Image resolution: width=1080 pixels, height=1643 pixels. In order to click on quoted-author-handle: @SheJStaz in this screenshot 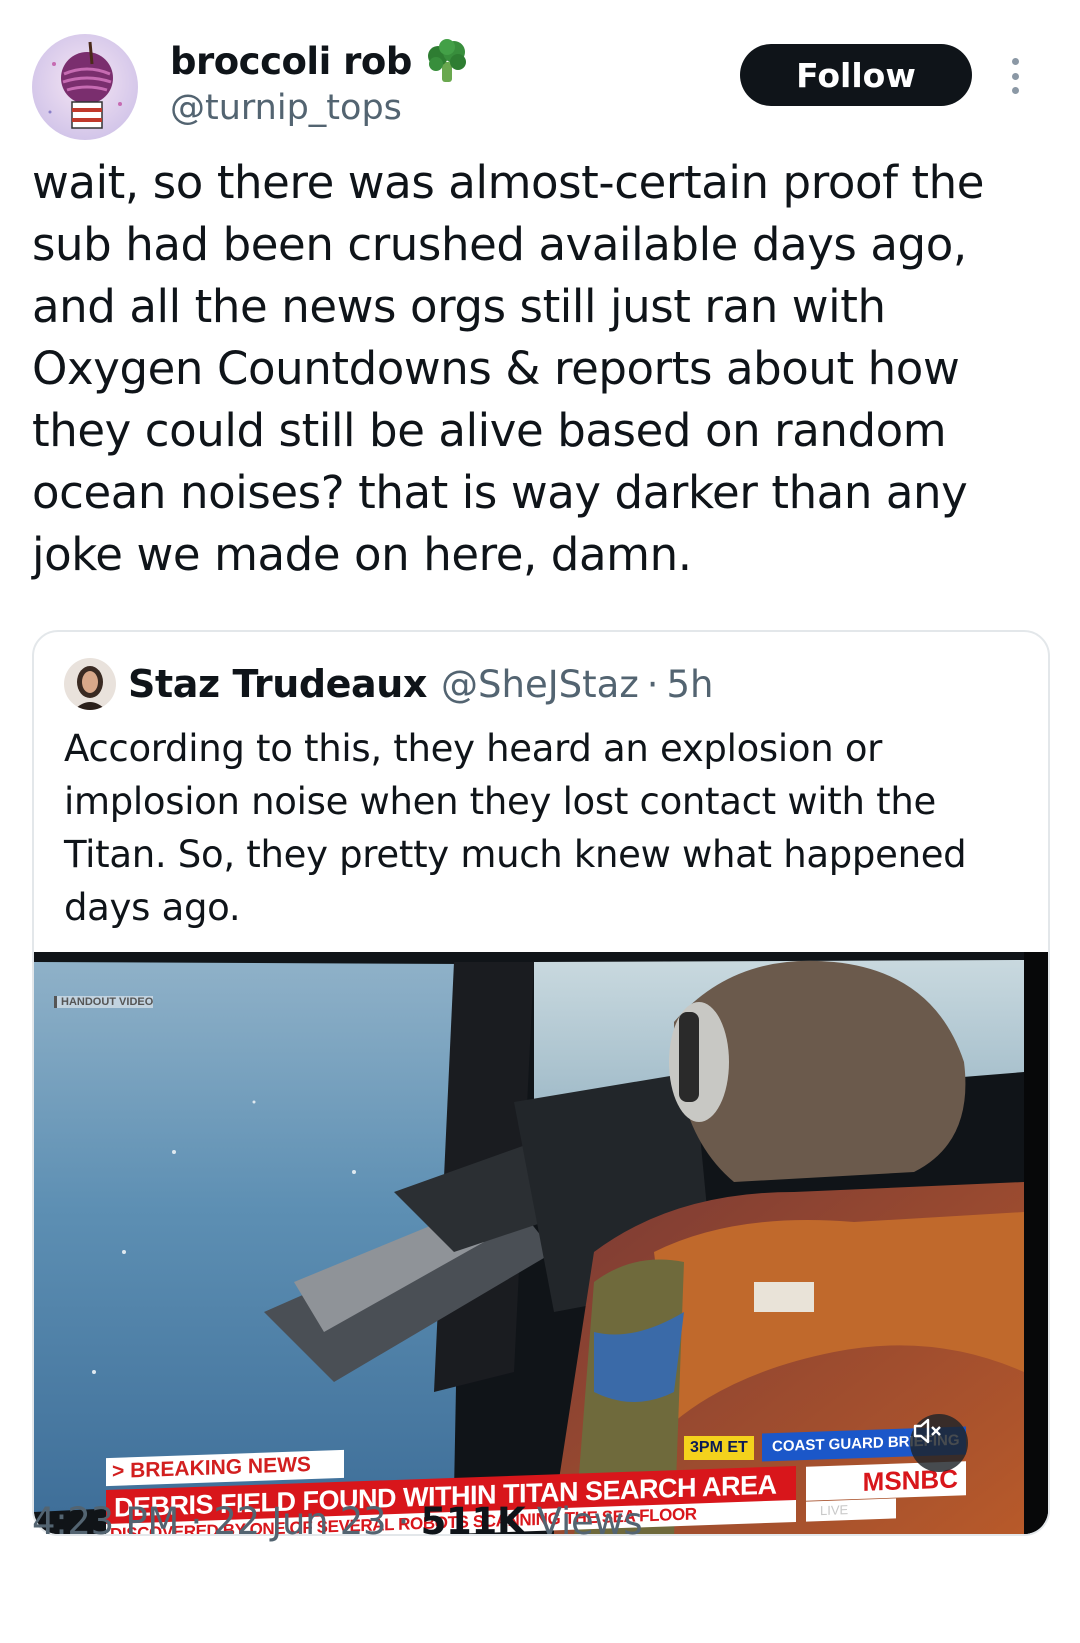, I will do `click(540, 684)`.